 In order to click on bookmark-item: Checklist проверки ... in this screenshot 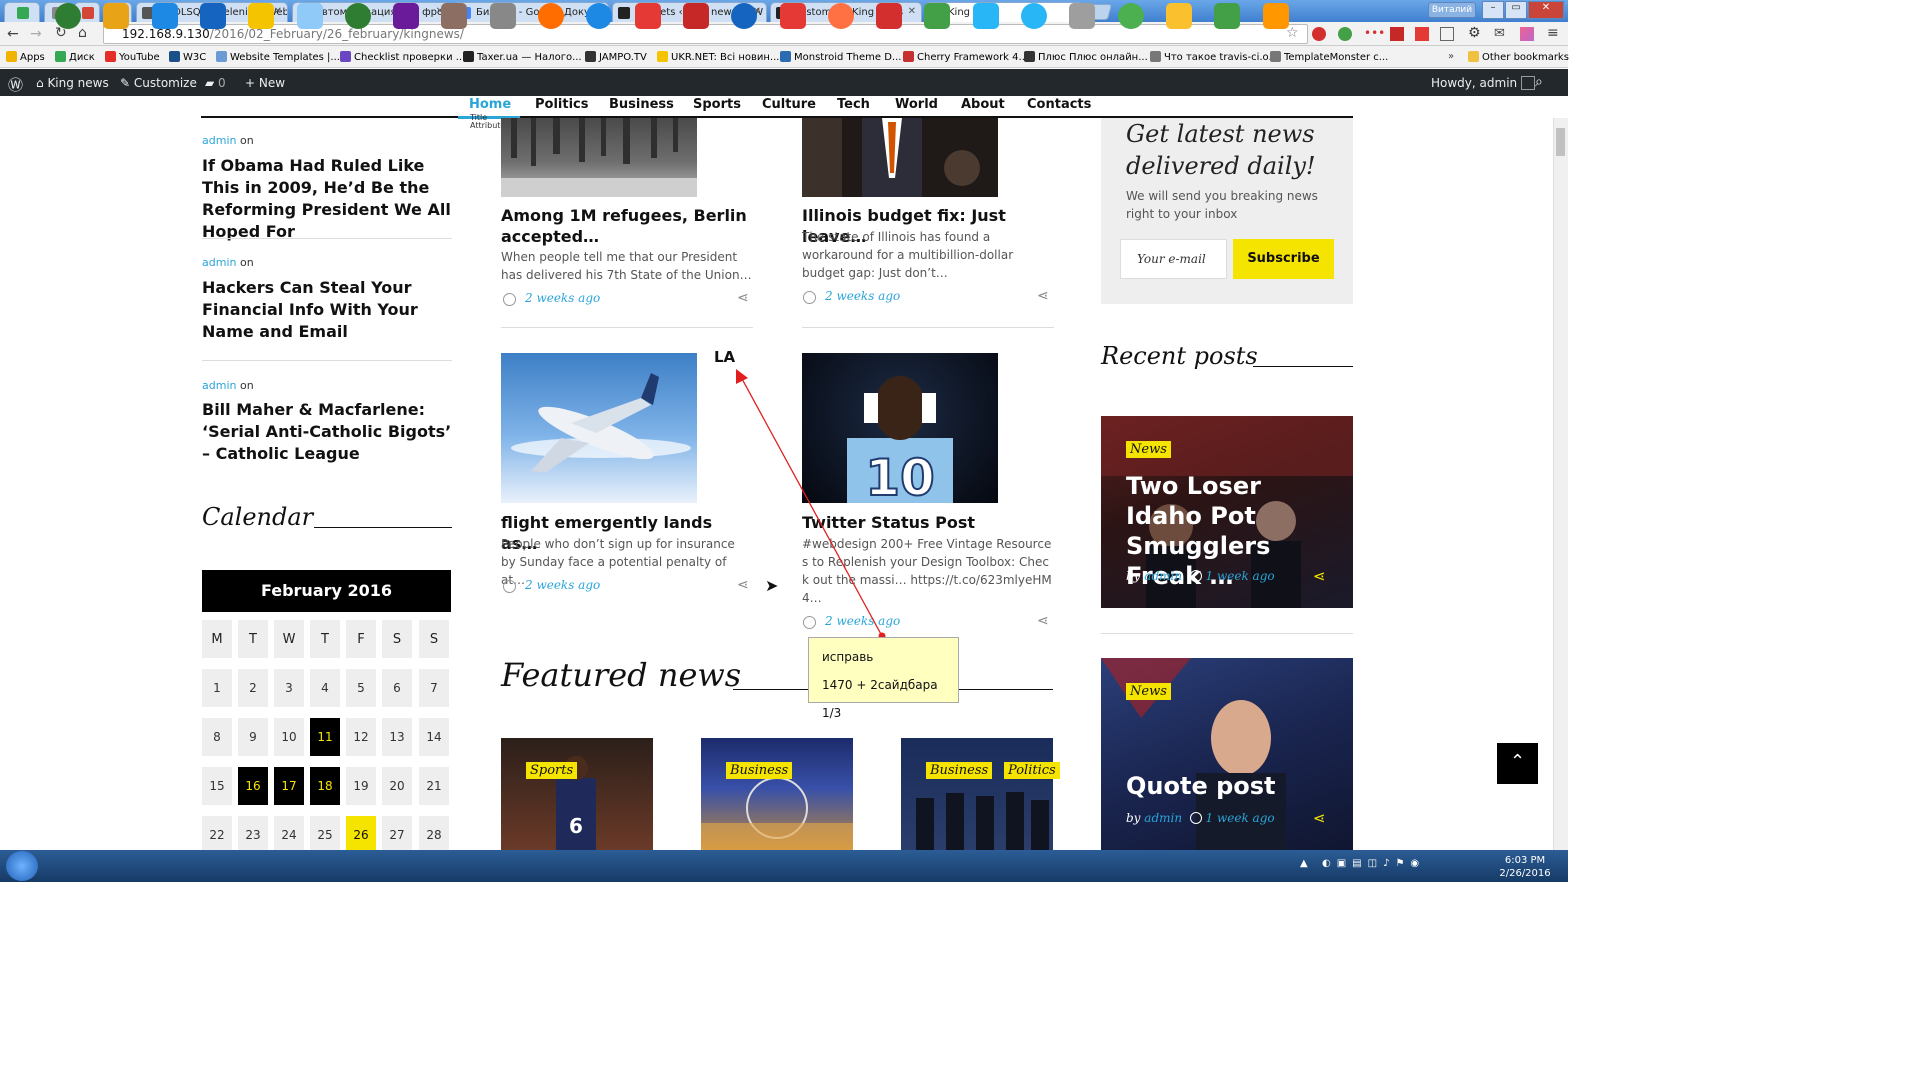, I will do `click(402, 57)`.